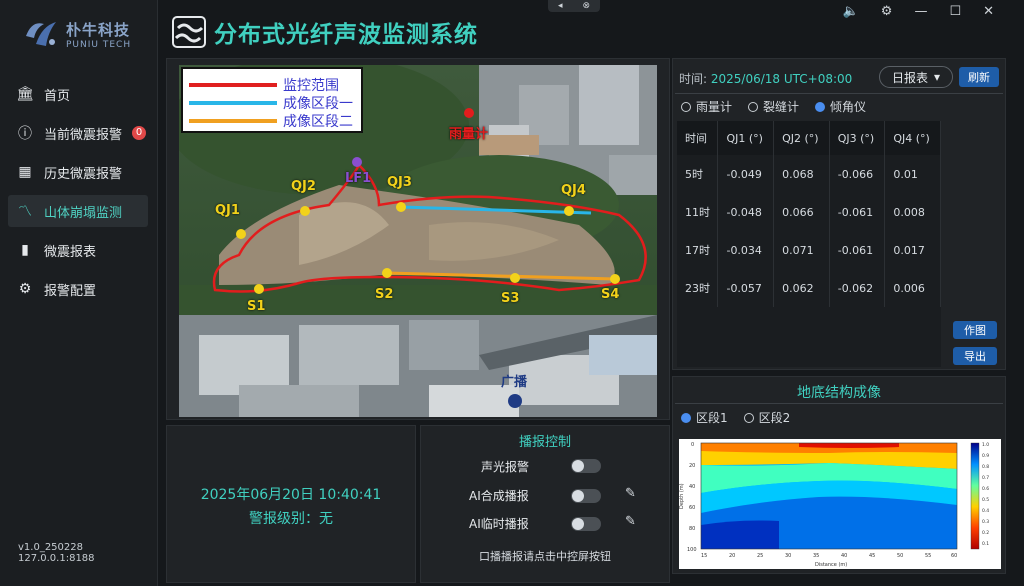  What do you see at coordinates (78, 211) in the screenshot?
I see `sidebar-item-collapse-monitor: 〽 山体崩塌监测` at bounding box center [78, 211].